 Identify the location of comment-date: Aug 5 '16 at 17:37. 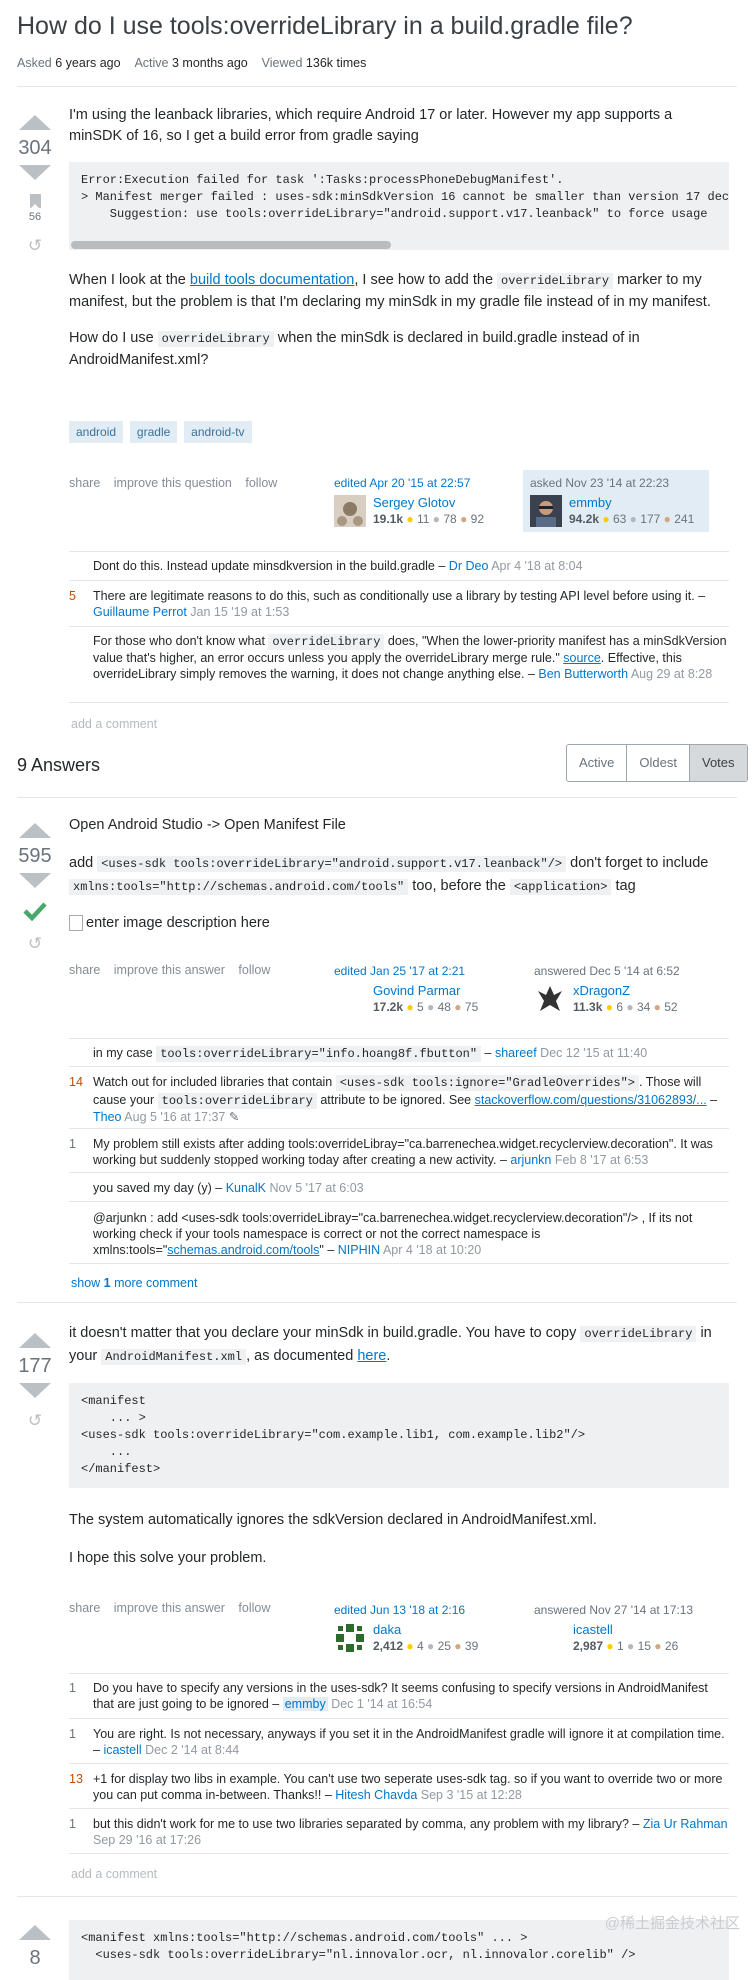
(174, 1117).